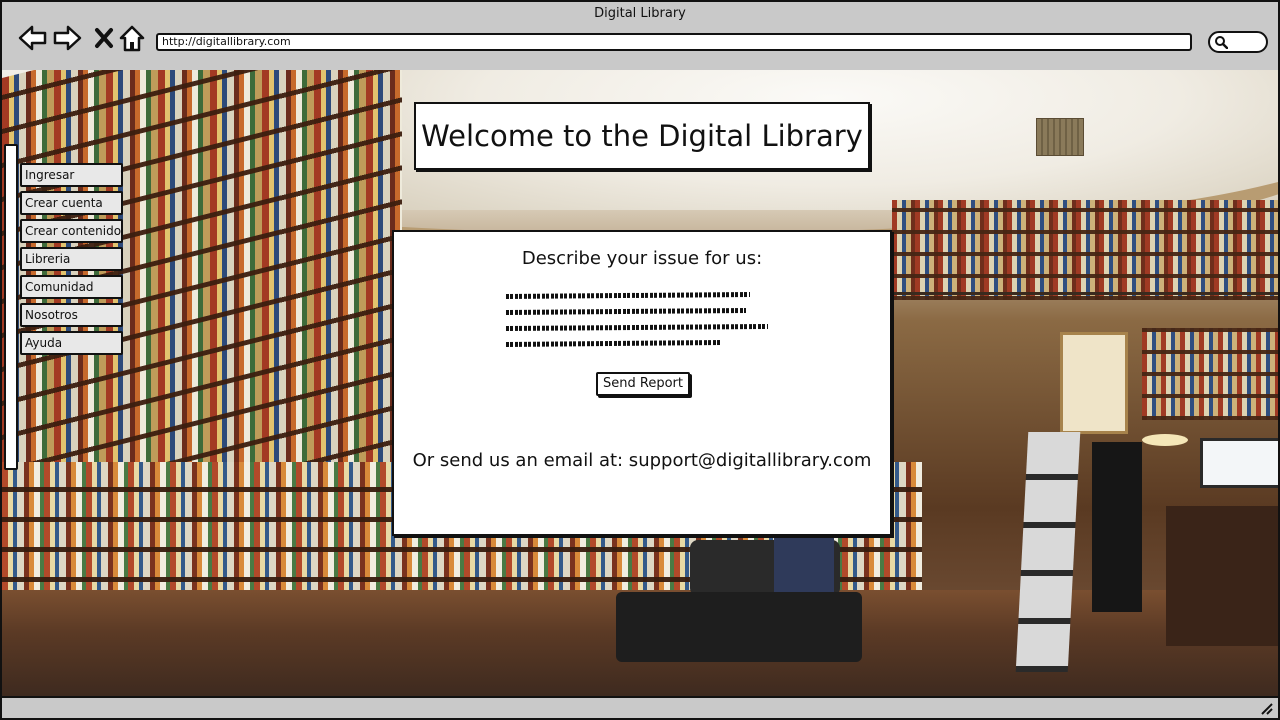 This screenshot has height=720, width=1280. I want to click on menu-item-ingresar: Ingresar, so click(71, 175).